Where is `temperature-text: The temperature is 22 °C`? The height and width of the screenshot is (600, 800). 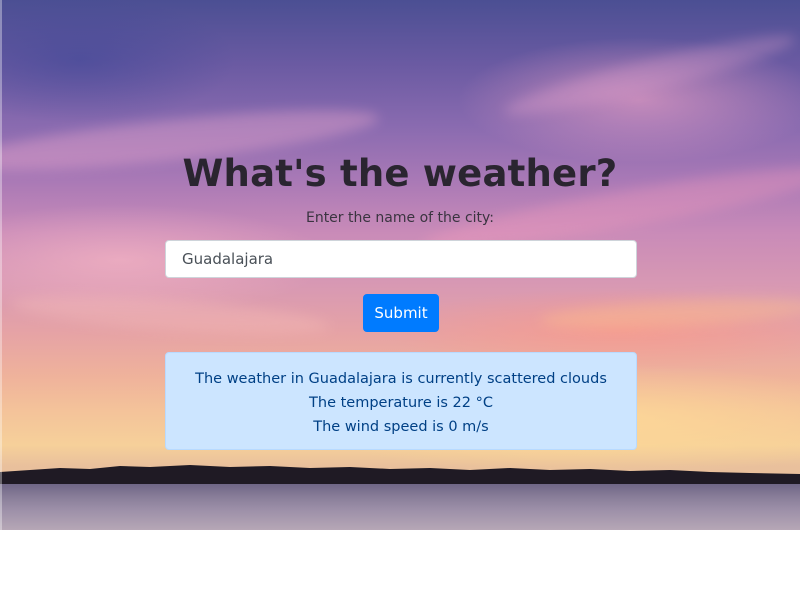 temperature-text: The temperature is 22 °C is located at coordinates (401, 403).